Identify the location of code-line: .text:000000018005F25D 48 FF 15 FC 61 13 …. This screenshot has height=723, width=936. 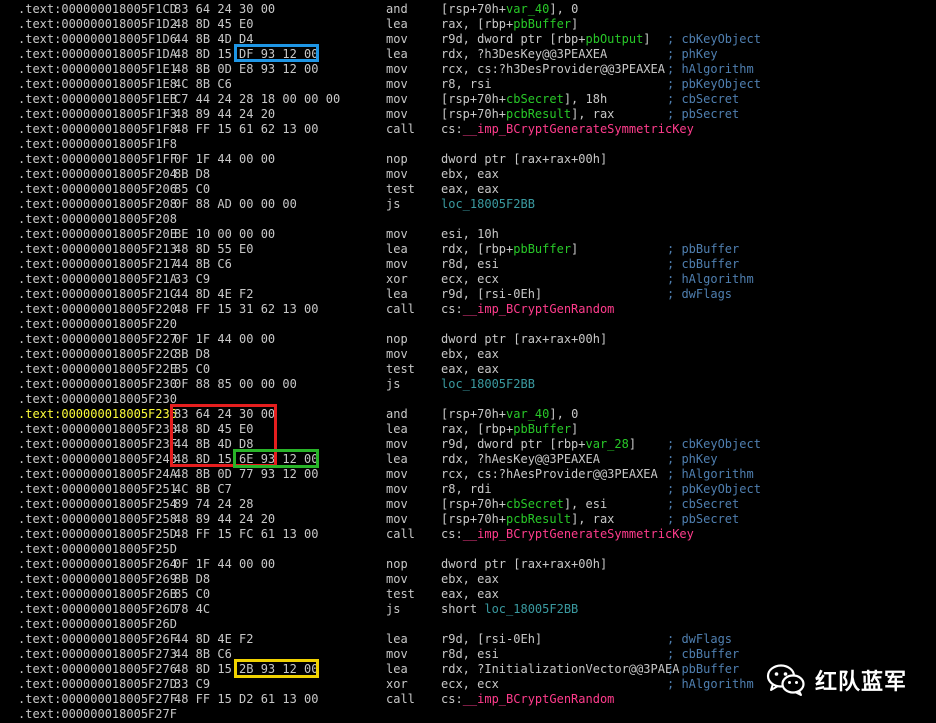
(468, 534).